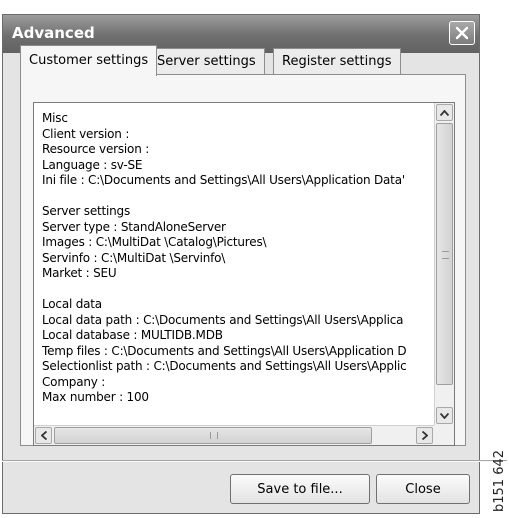 The height and width of the screenshot is (518, 509). I want to click on content-line: Local data, so click(72, 304).